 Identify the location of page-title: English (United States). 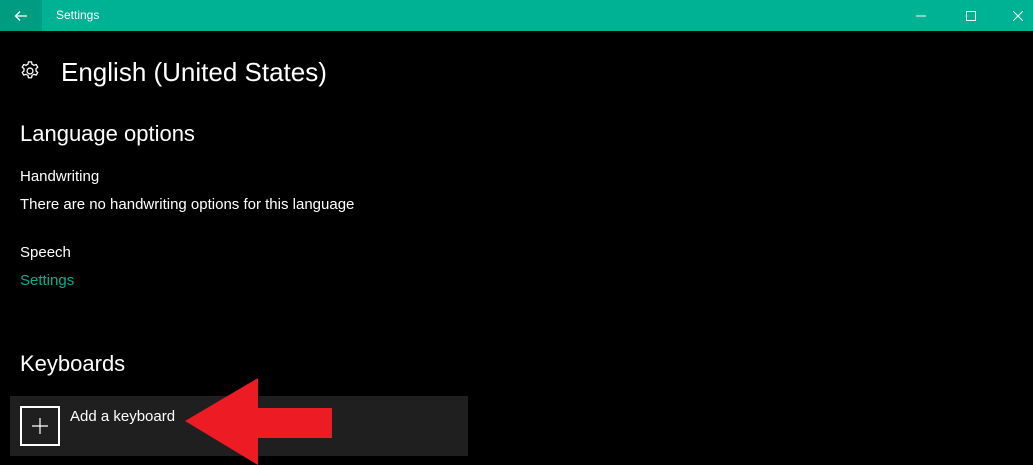
(194, 72).